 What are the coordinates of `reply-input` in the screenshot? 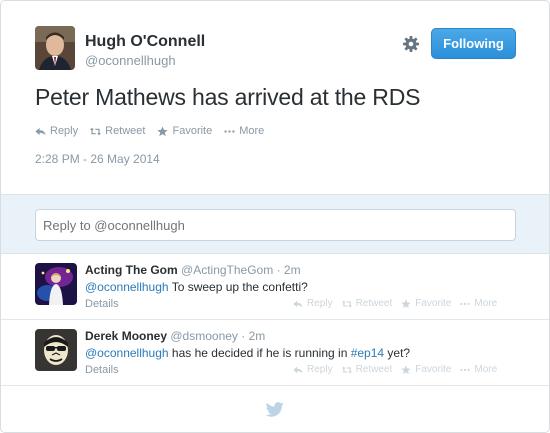 It's located at (275, 225).